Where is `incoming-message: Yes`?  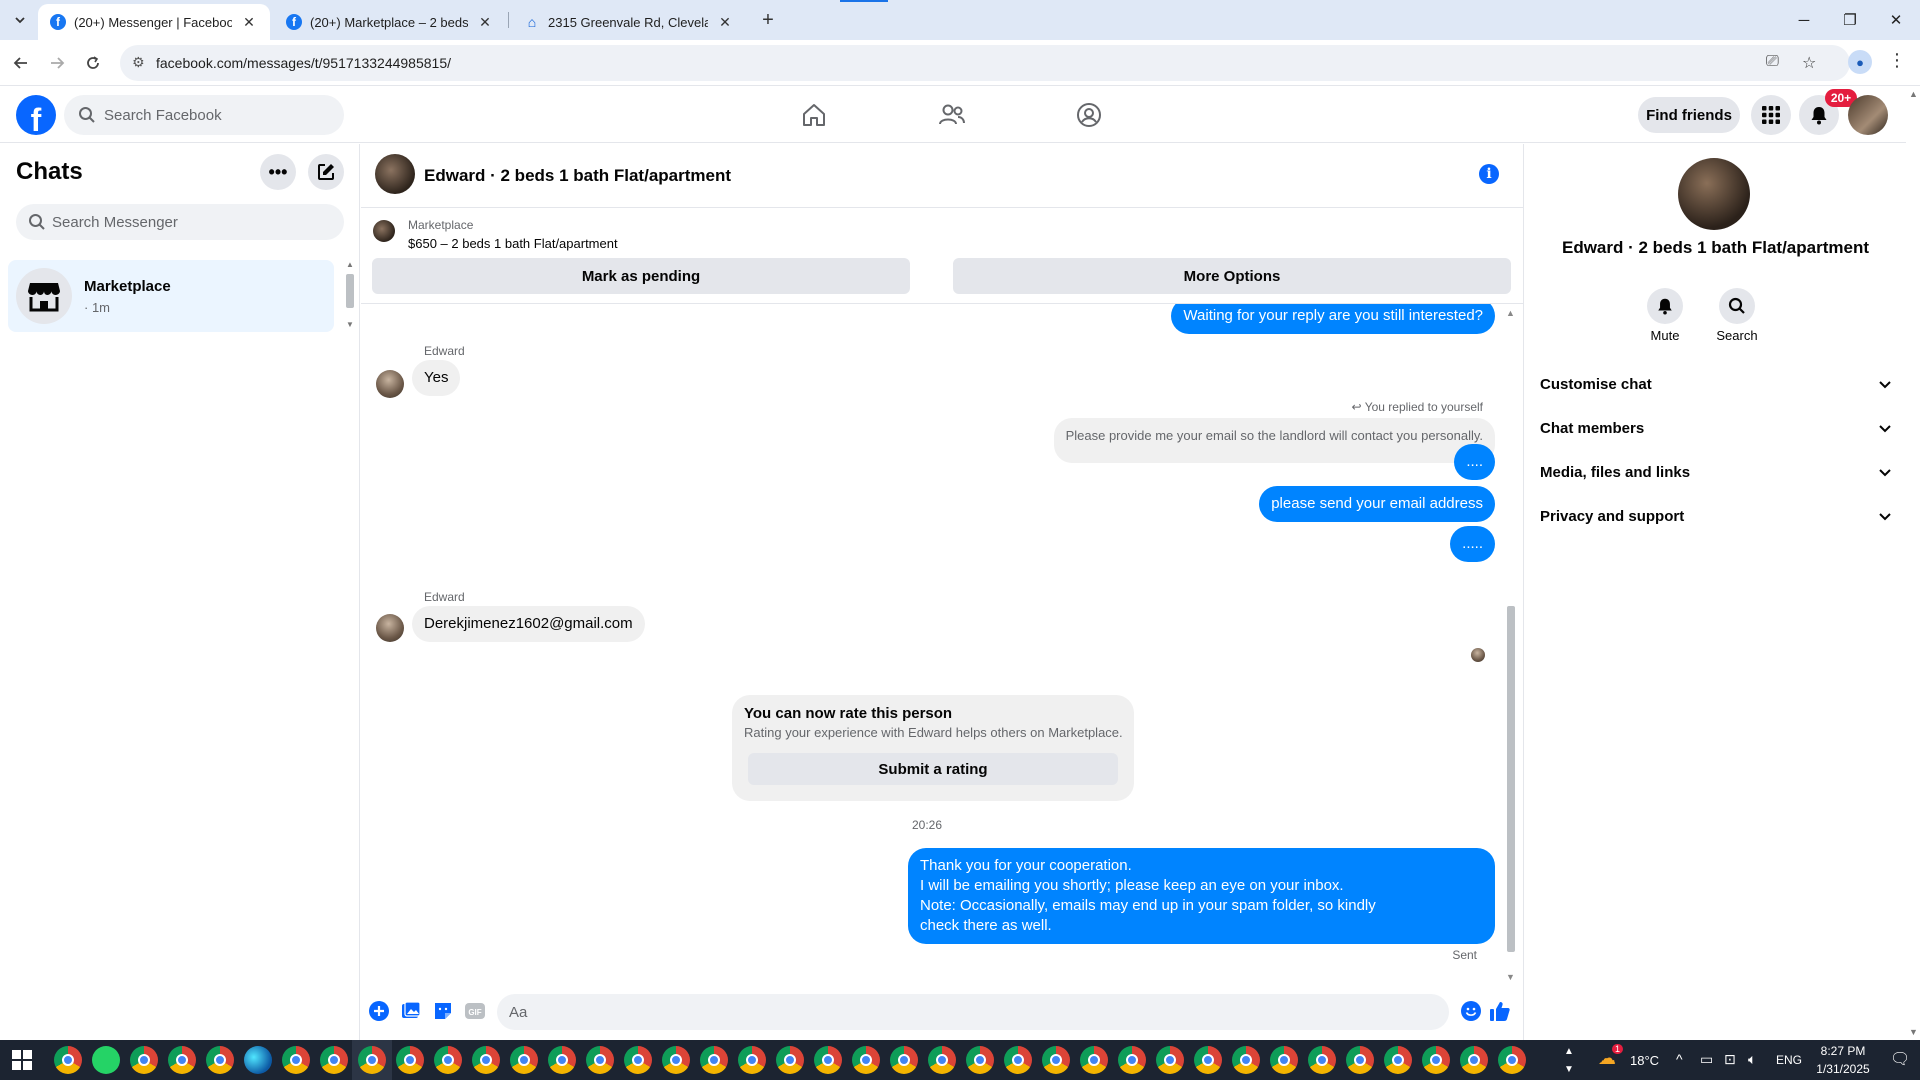 incoming-message: Yes is located at coordinates (436, 378).